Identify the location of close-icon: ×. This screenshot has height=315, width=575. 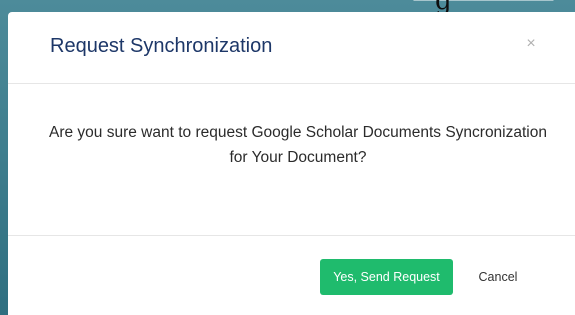
(531, 44).